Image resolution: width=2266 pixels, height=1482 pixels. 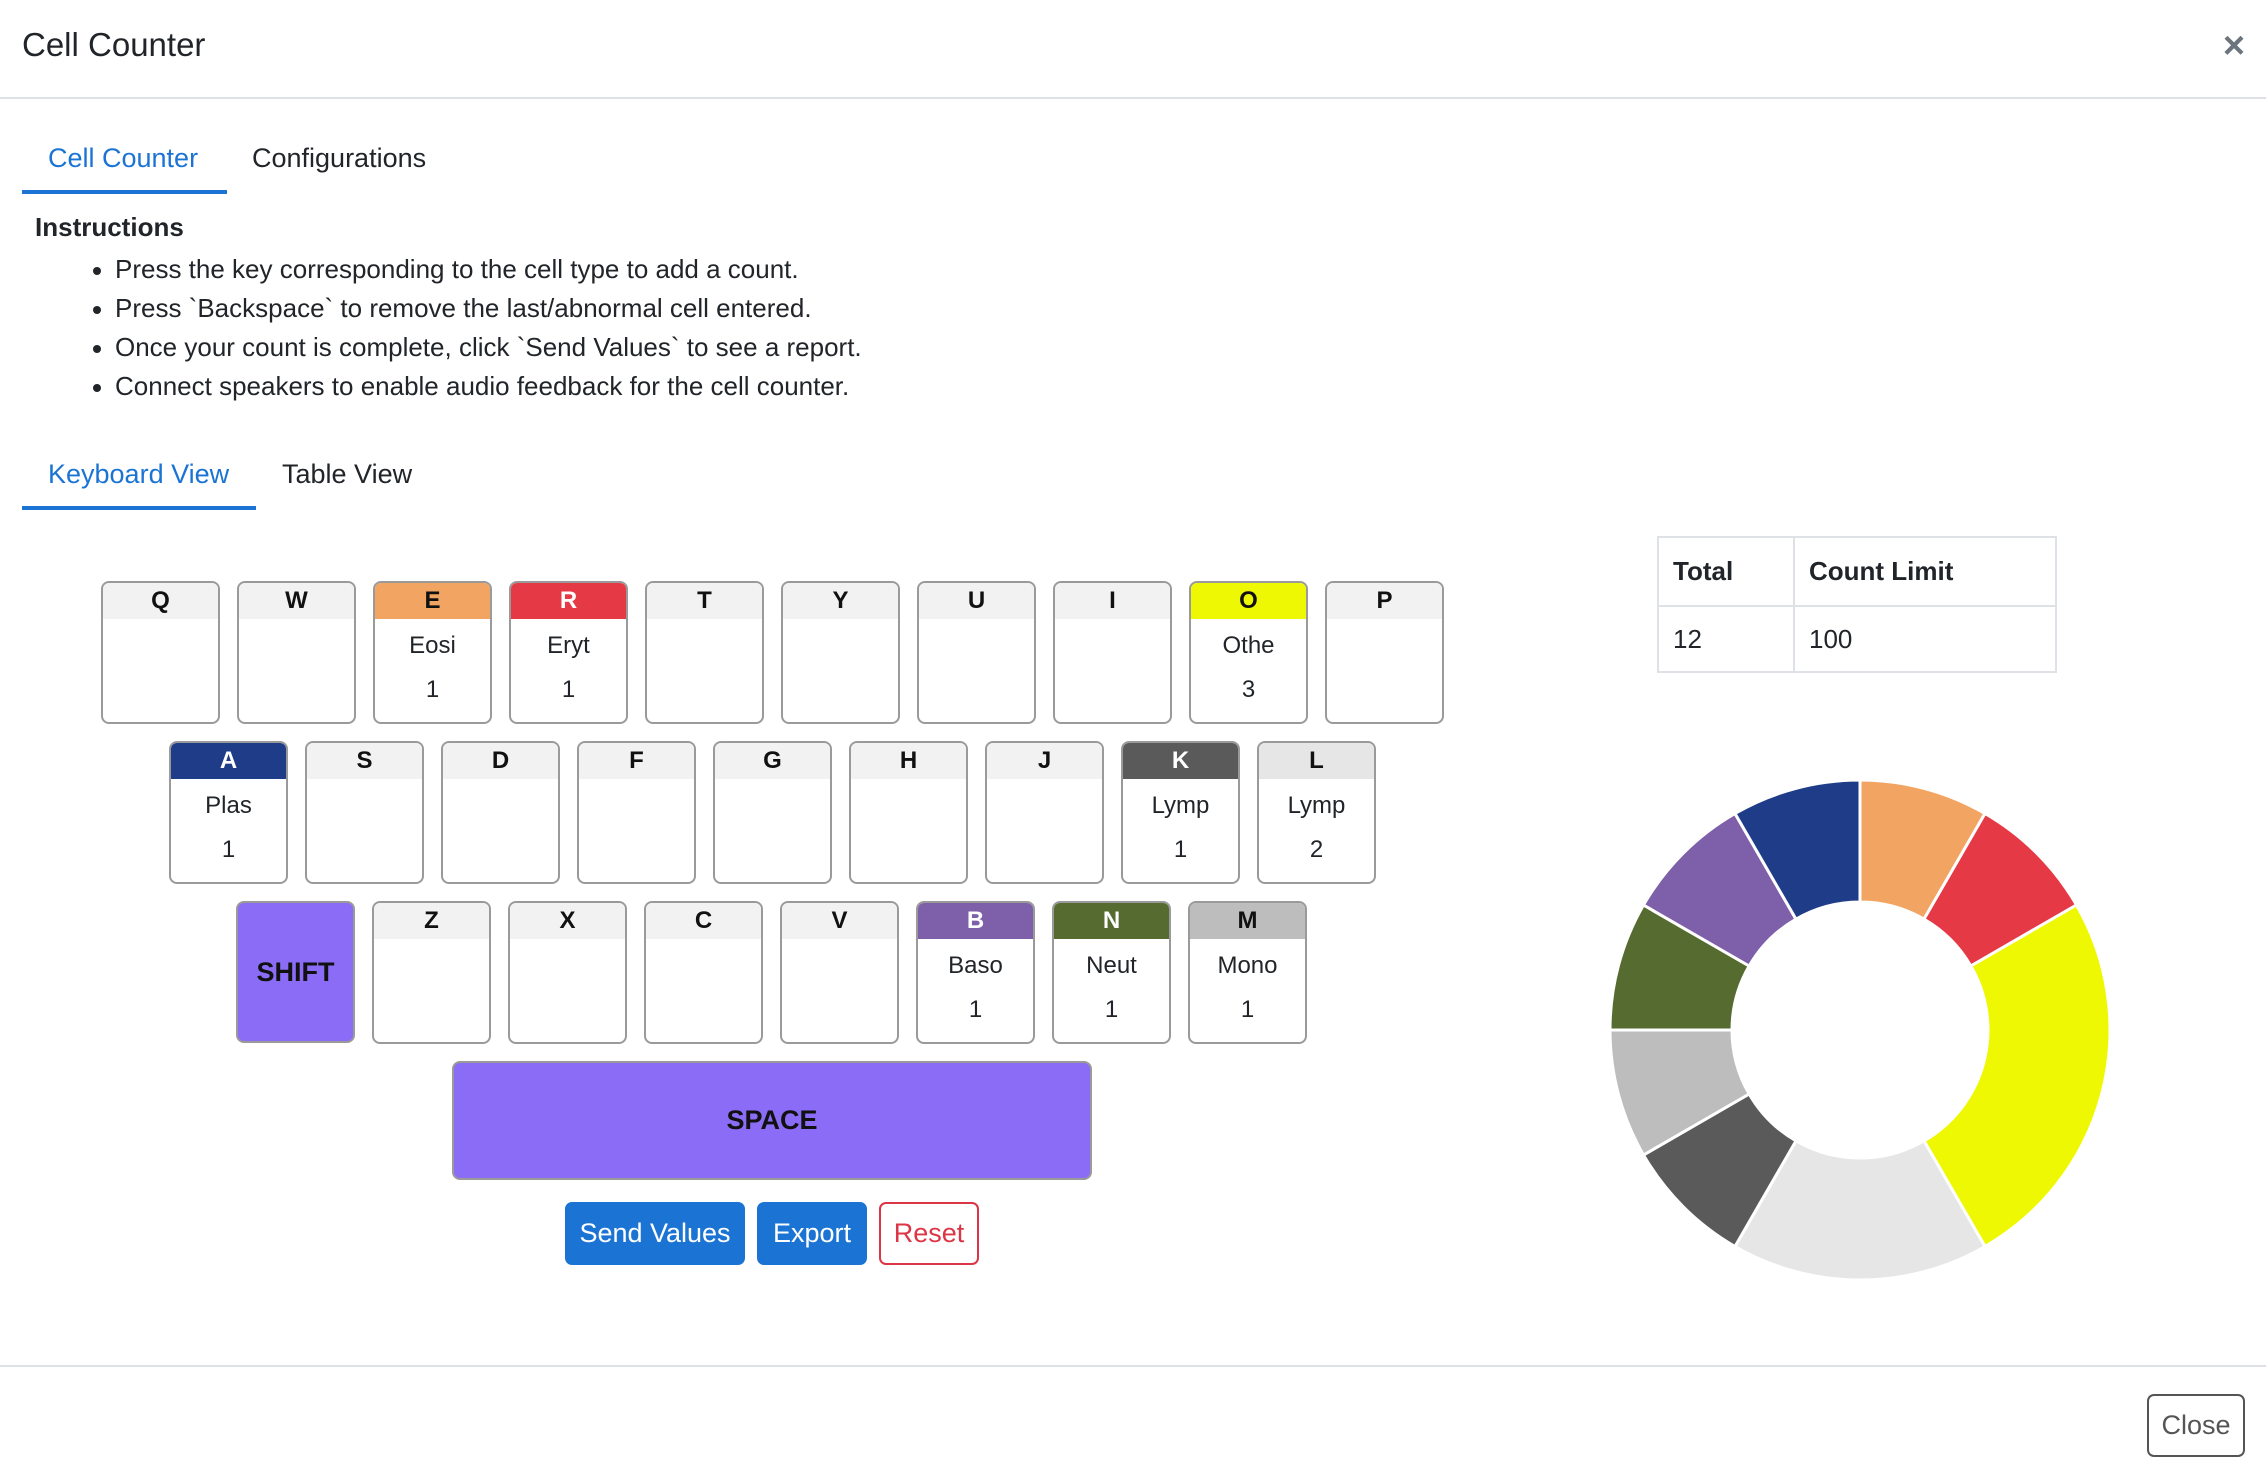 What do you see at coordinates (1133, 1423) in the screenshot?
I see `modal-footer` at bounding box center [1133, 1423].